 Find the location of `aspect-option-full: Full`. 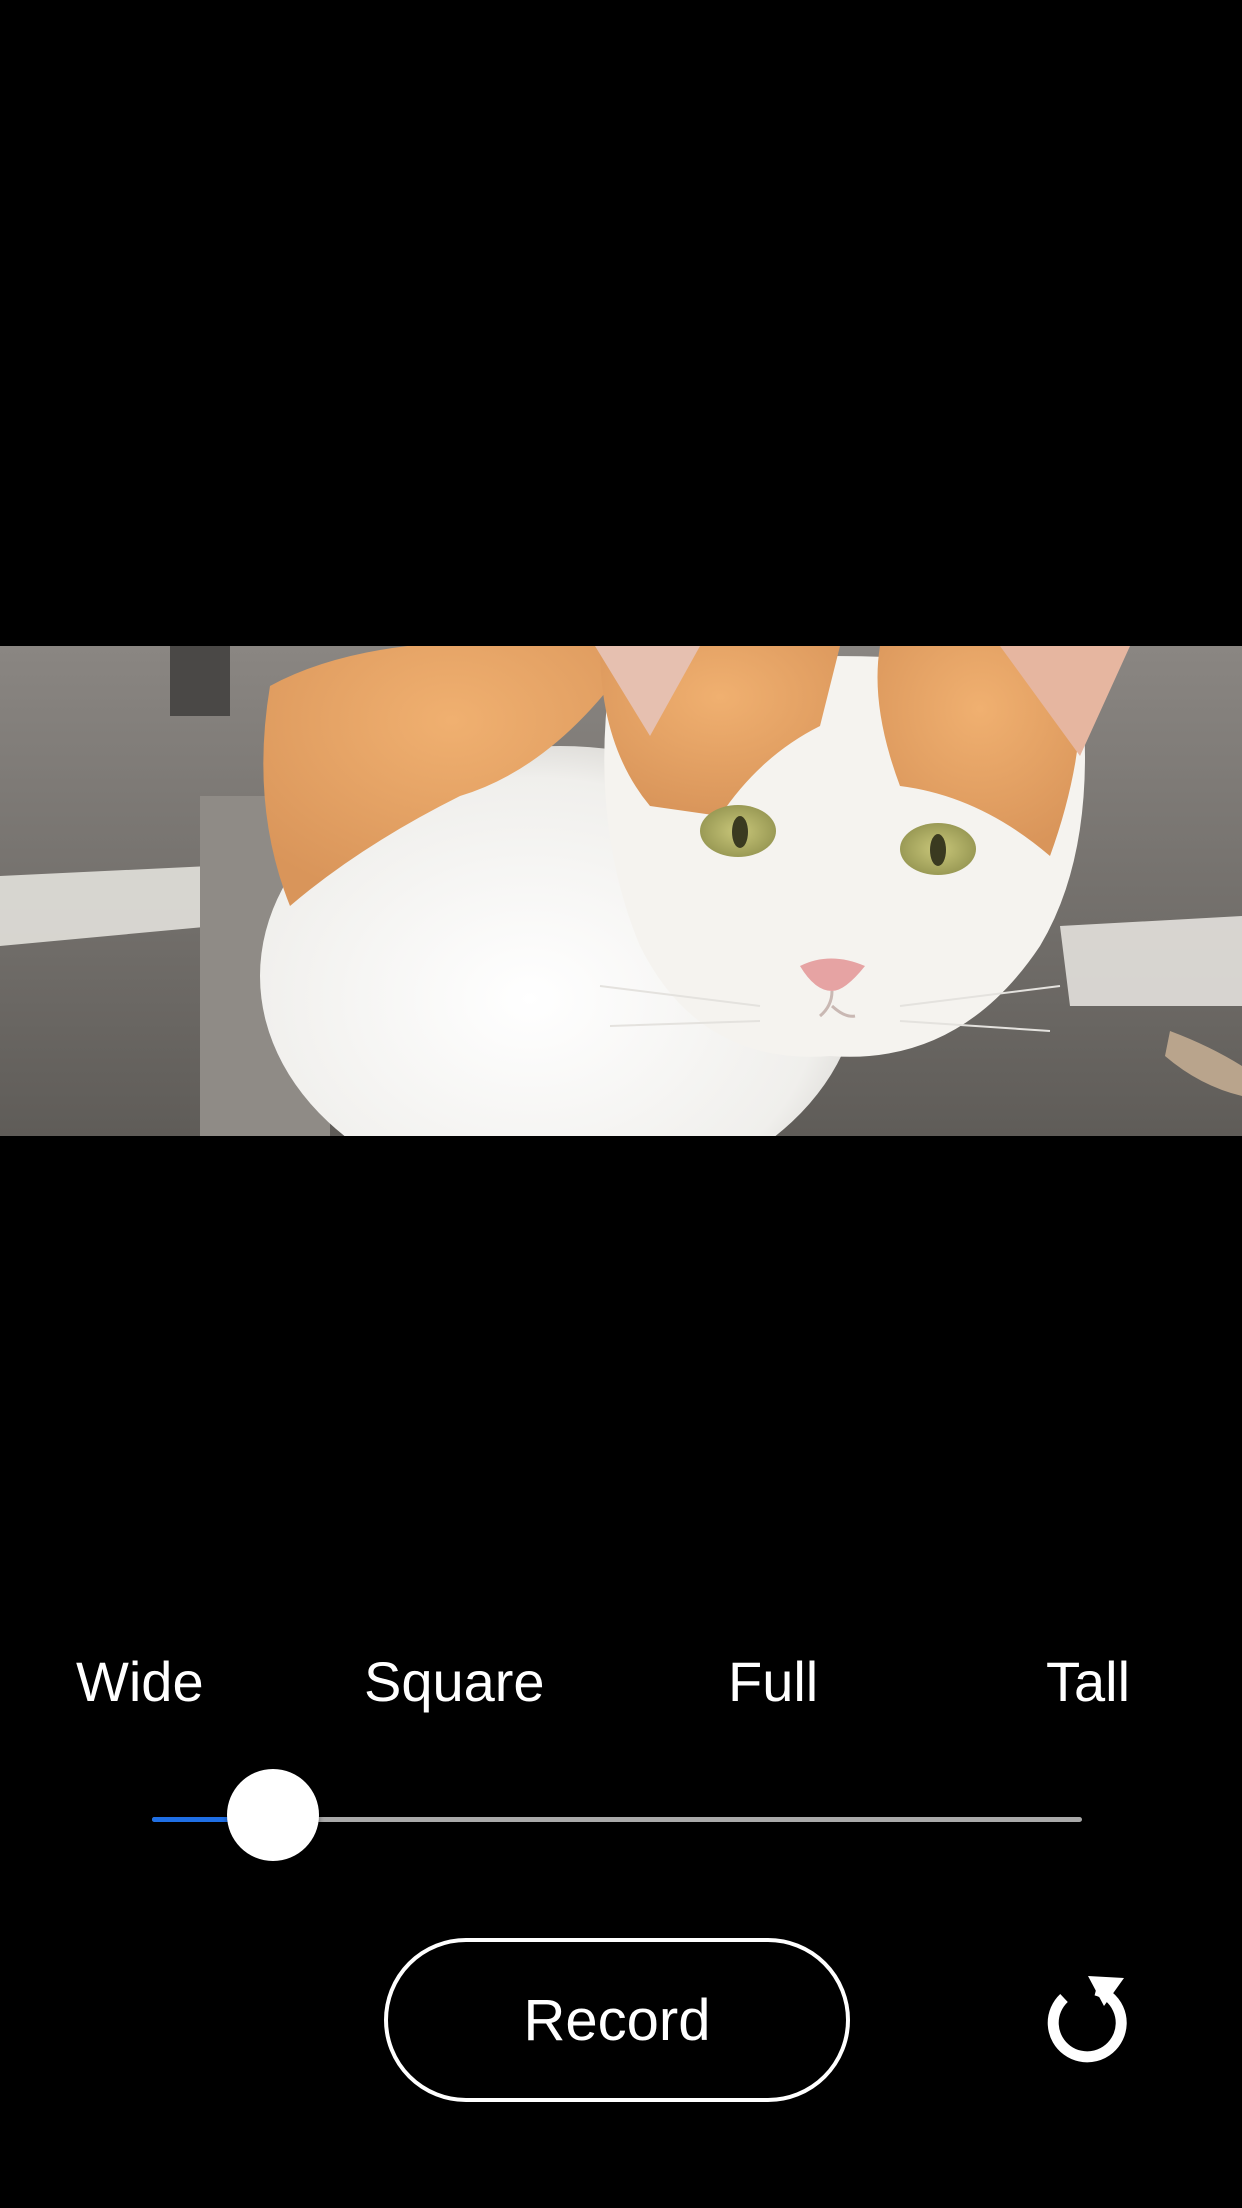

aspect-option-full: Full is located at coordinates (773, 1682).